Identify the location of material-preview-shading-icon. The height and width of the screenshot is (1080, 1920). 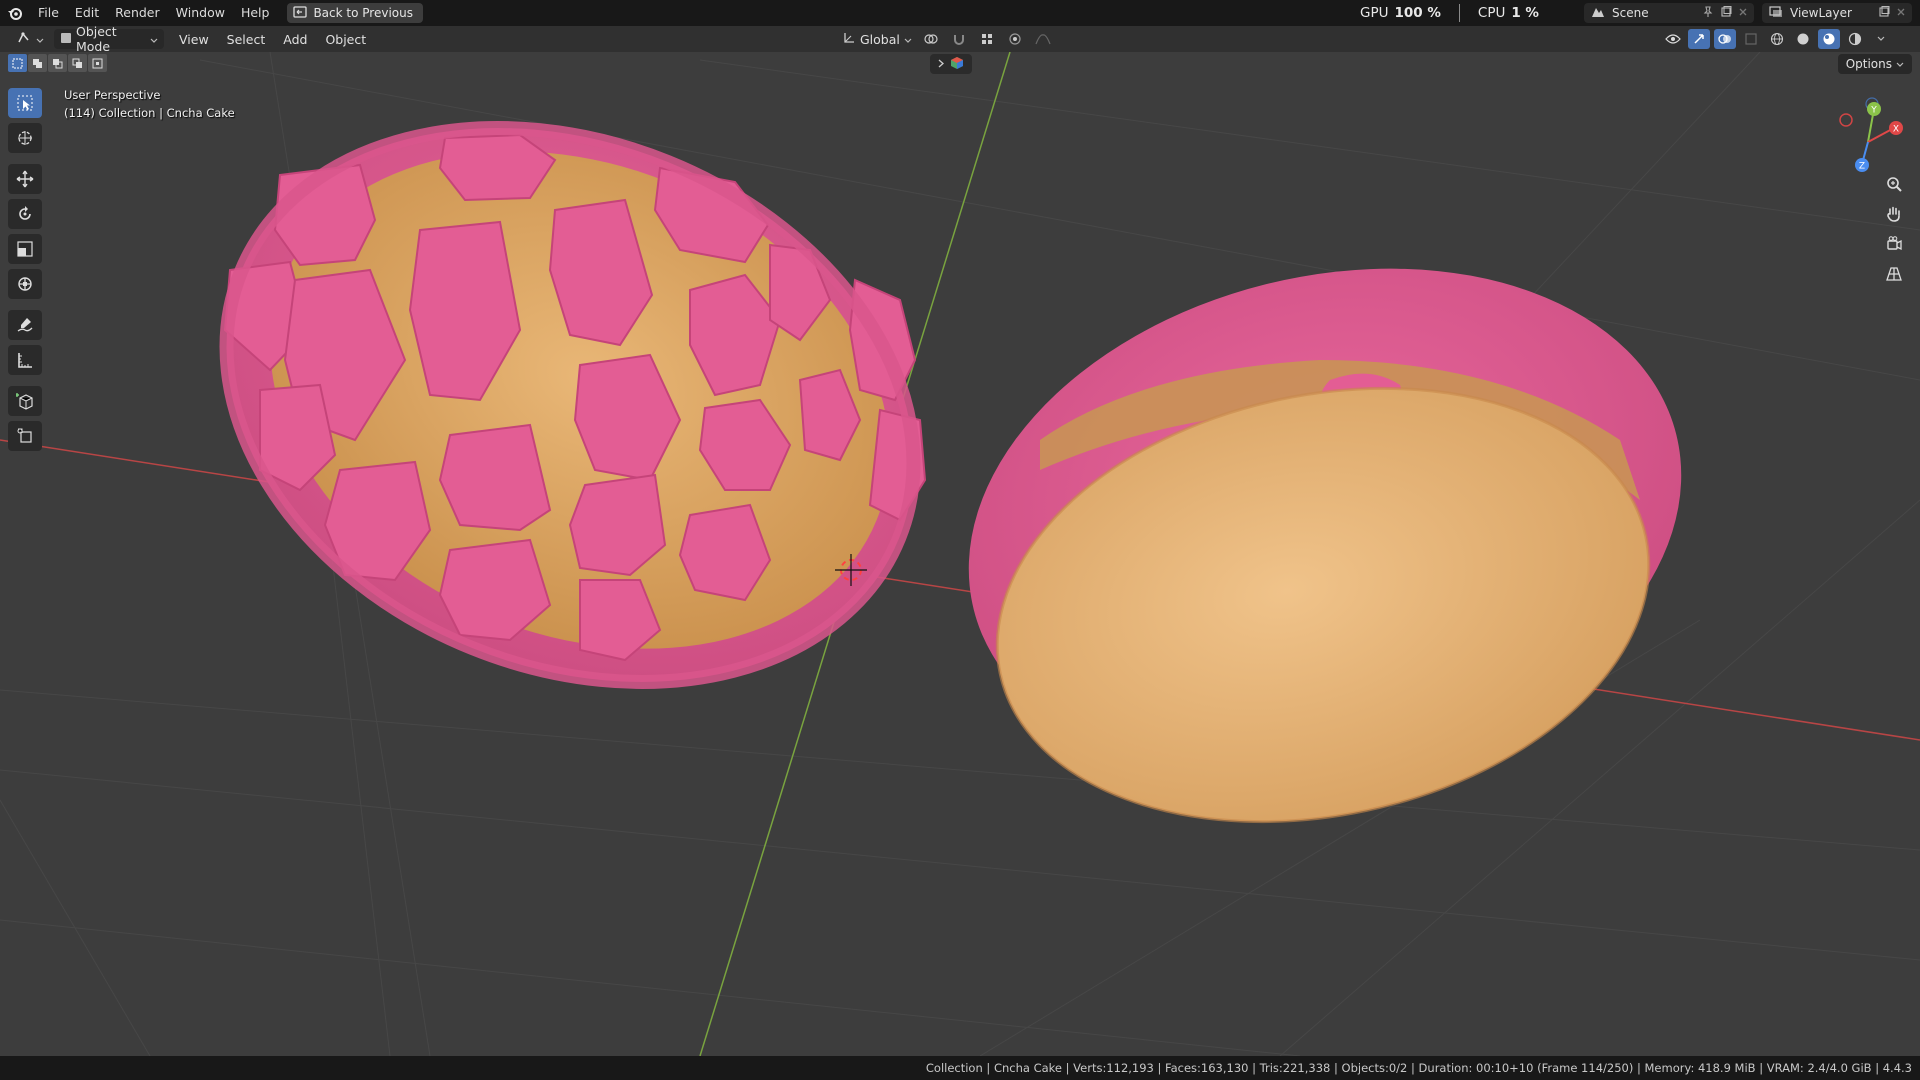
(1829, 39).